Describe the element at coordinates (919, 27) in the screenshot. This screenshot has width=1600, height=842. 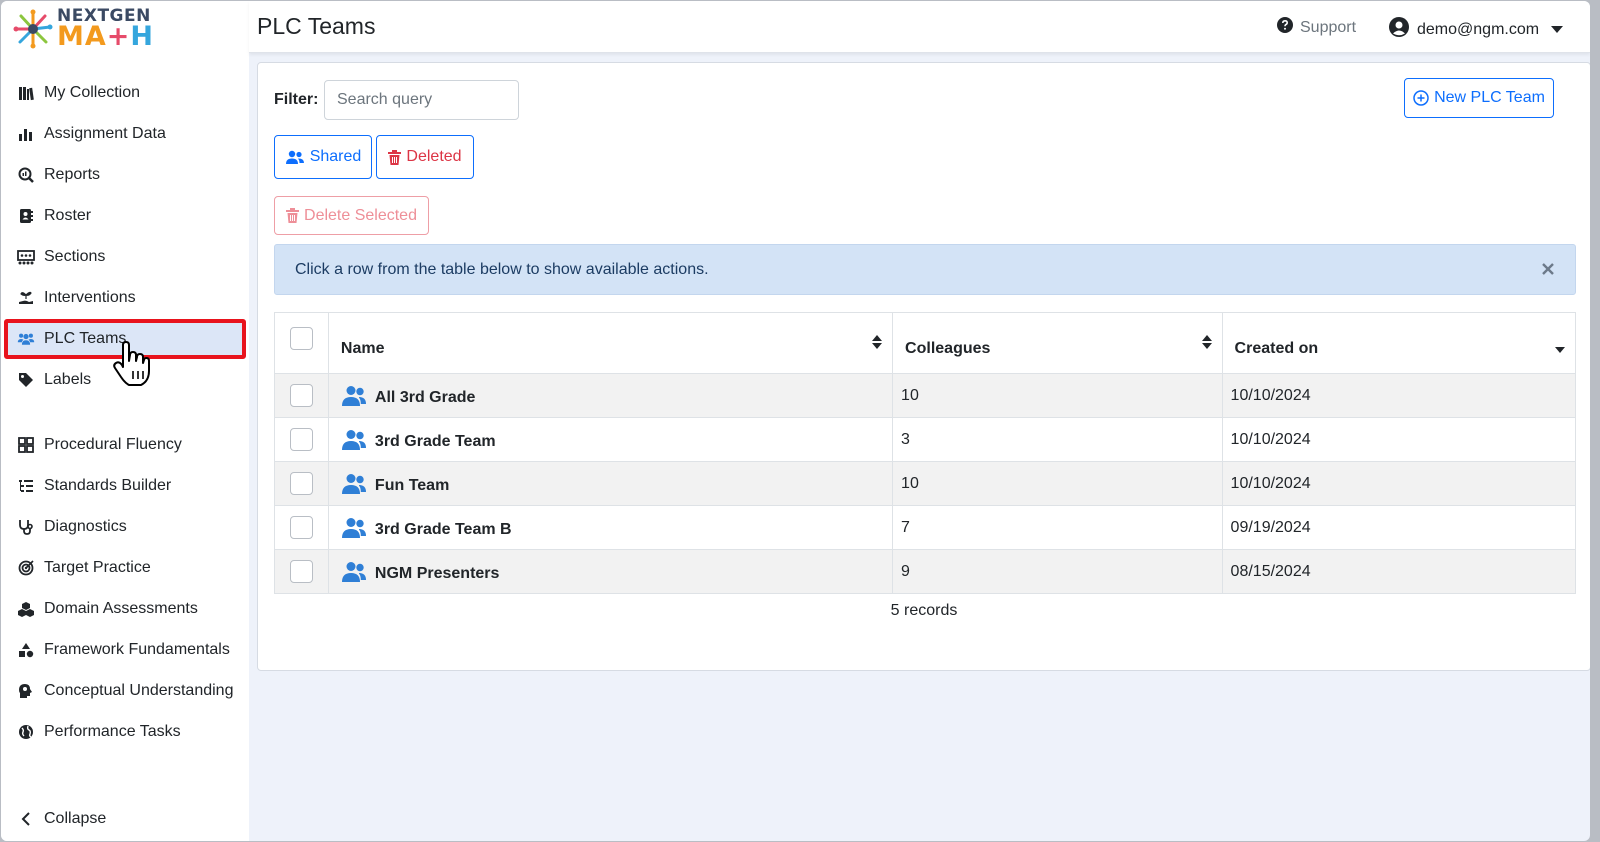
I see `top-header: PLC Teams Support demo@ngm.com` at that location.